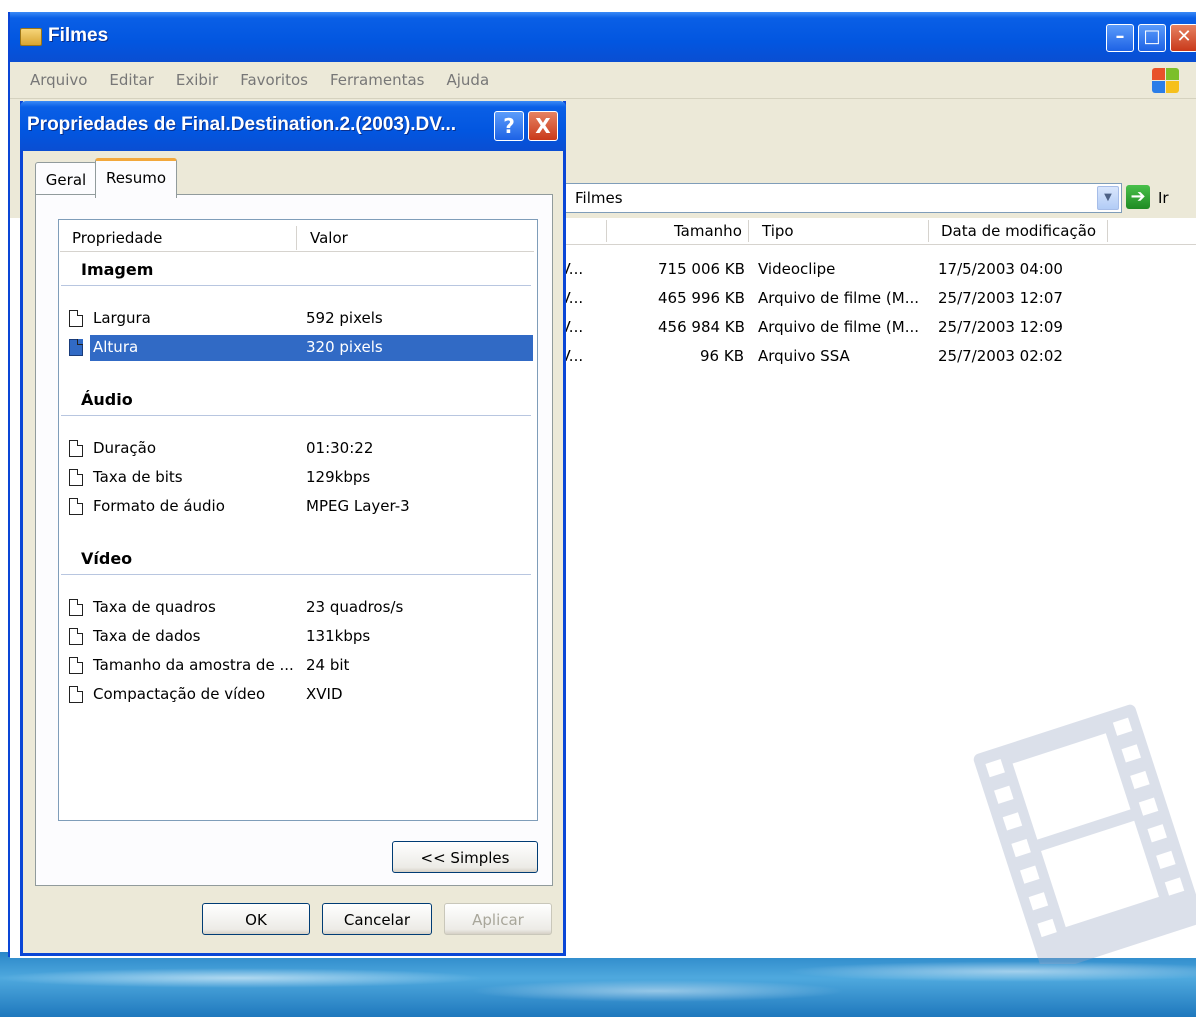  I want to click on simples-button: << Simples, so click(465, 857).